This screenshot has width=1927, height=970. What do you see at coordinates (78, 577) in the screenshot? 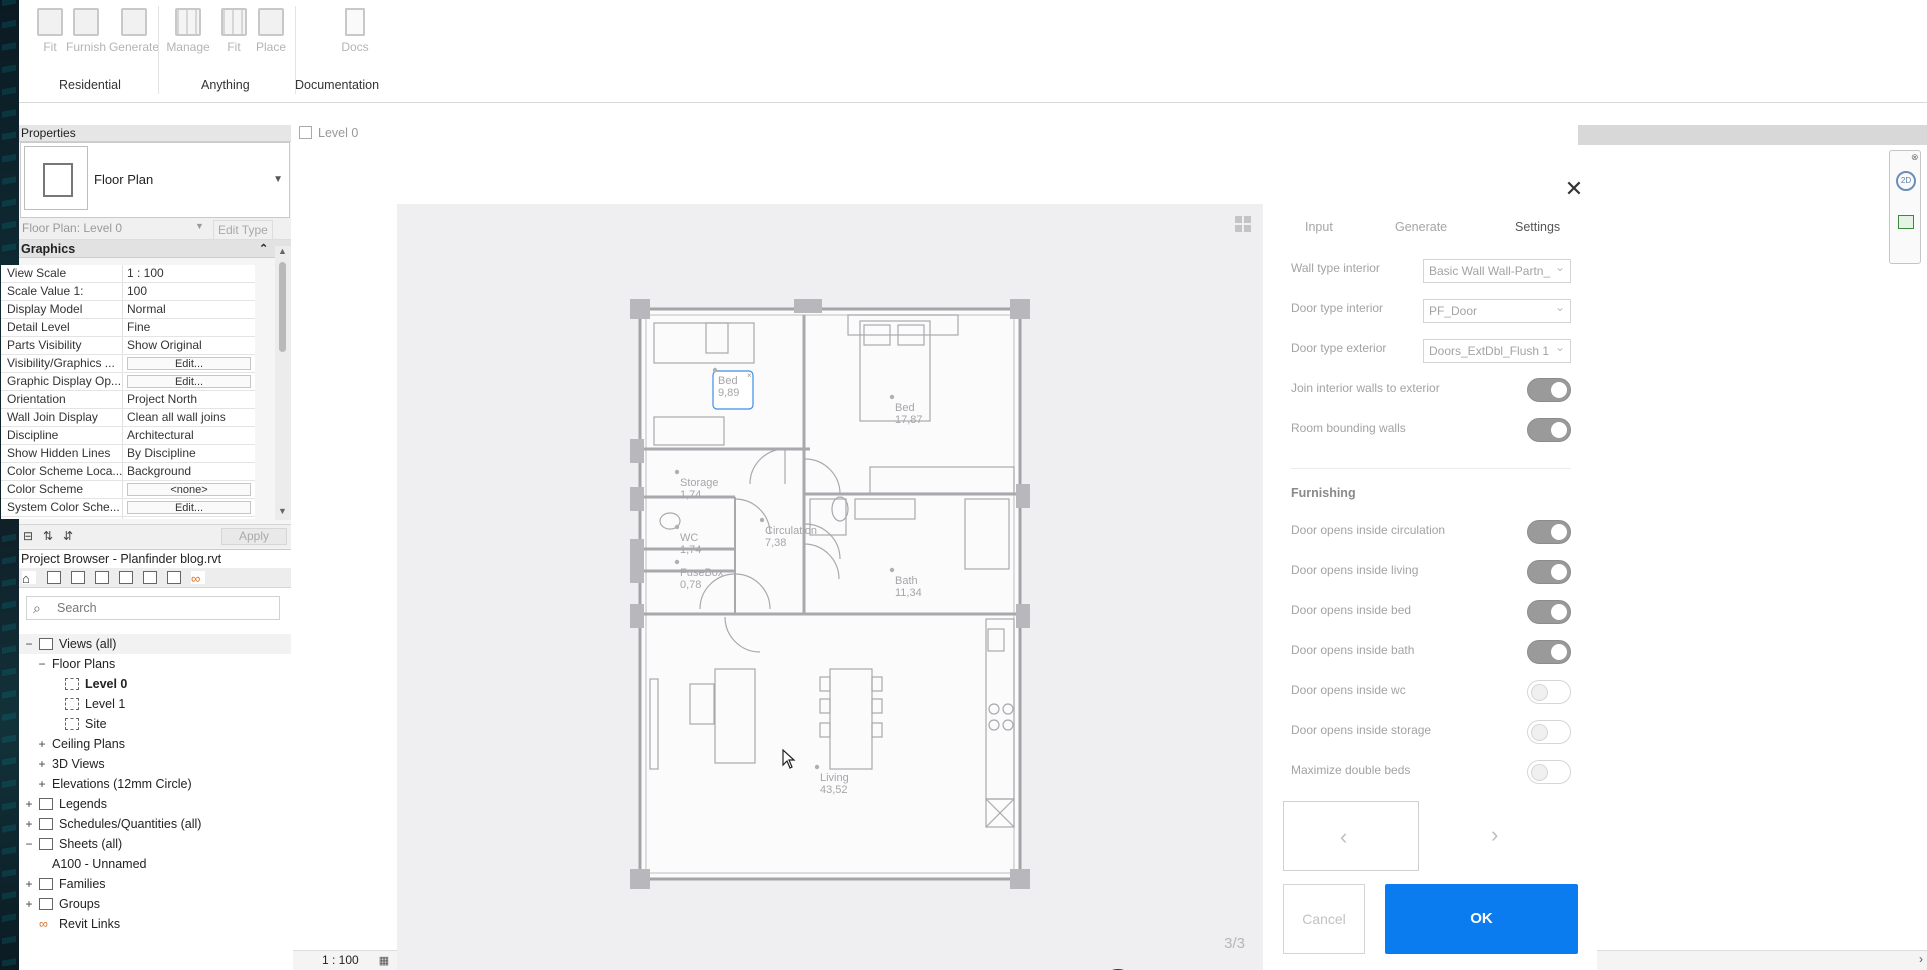
I see `ceiling-plans-filter-icon` at bounding box center [78, 577].